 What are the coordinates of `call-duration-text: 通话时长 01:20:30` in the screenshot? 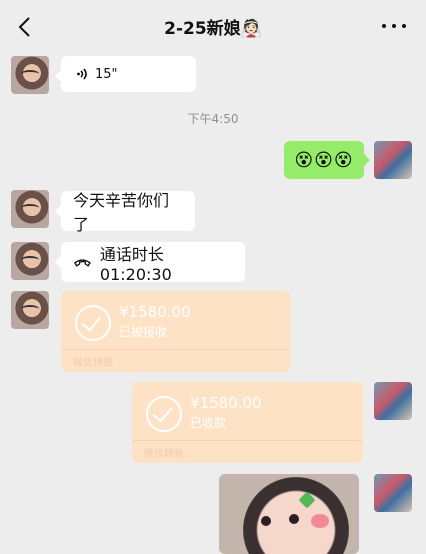 It's located at (135, 264).